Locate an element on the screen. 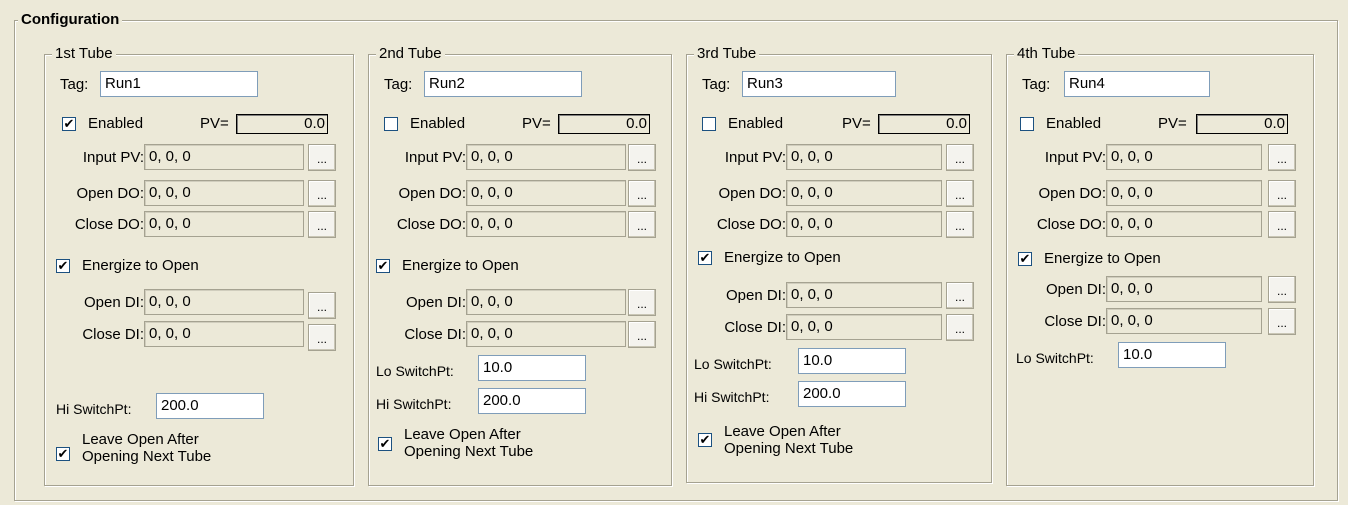 The image size is (1348, 505). tube-1-energize-checkbox is located at coordinates (63, 266).